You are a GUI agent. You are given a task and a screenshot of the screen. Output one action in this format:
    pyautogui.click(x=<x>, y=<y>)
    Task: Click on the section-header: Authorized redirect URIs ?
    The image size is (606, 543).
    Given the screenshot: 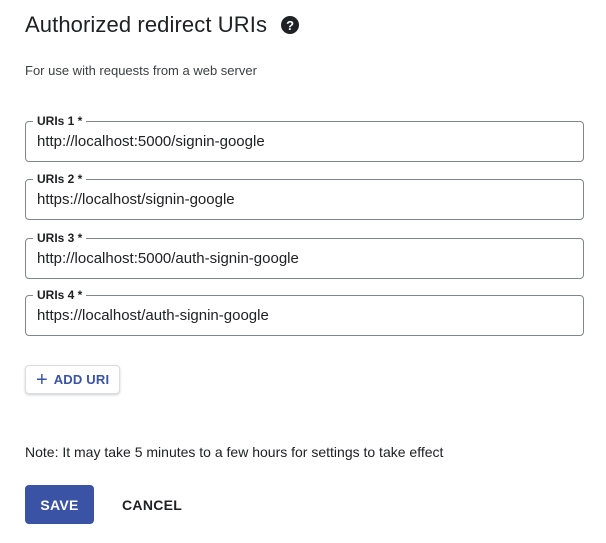 What is the action you would take?
    pyautogui.click(x=162, y=25)
    